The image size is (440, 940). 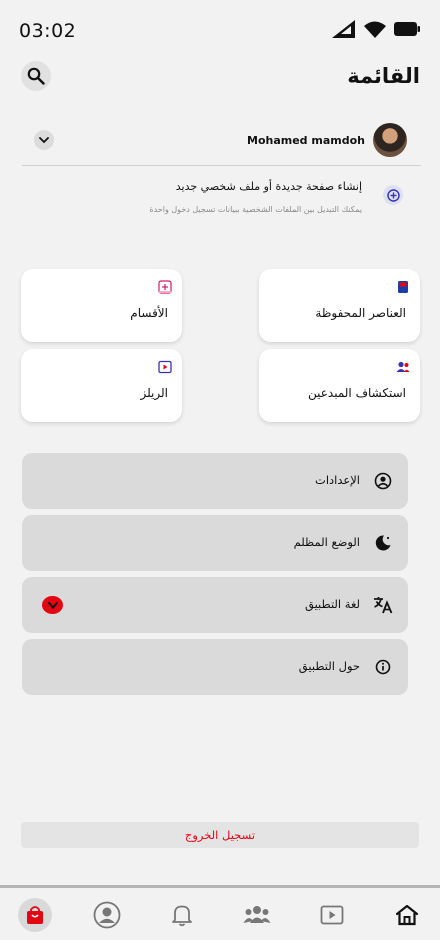 I want to click on saved-items-card: العناصر المحفوظة, so click(x=339, y=305).